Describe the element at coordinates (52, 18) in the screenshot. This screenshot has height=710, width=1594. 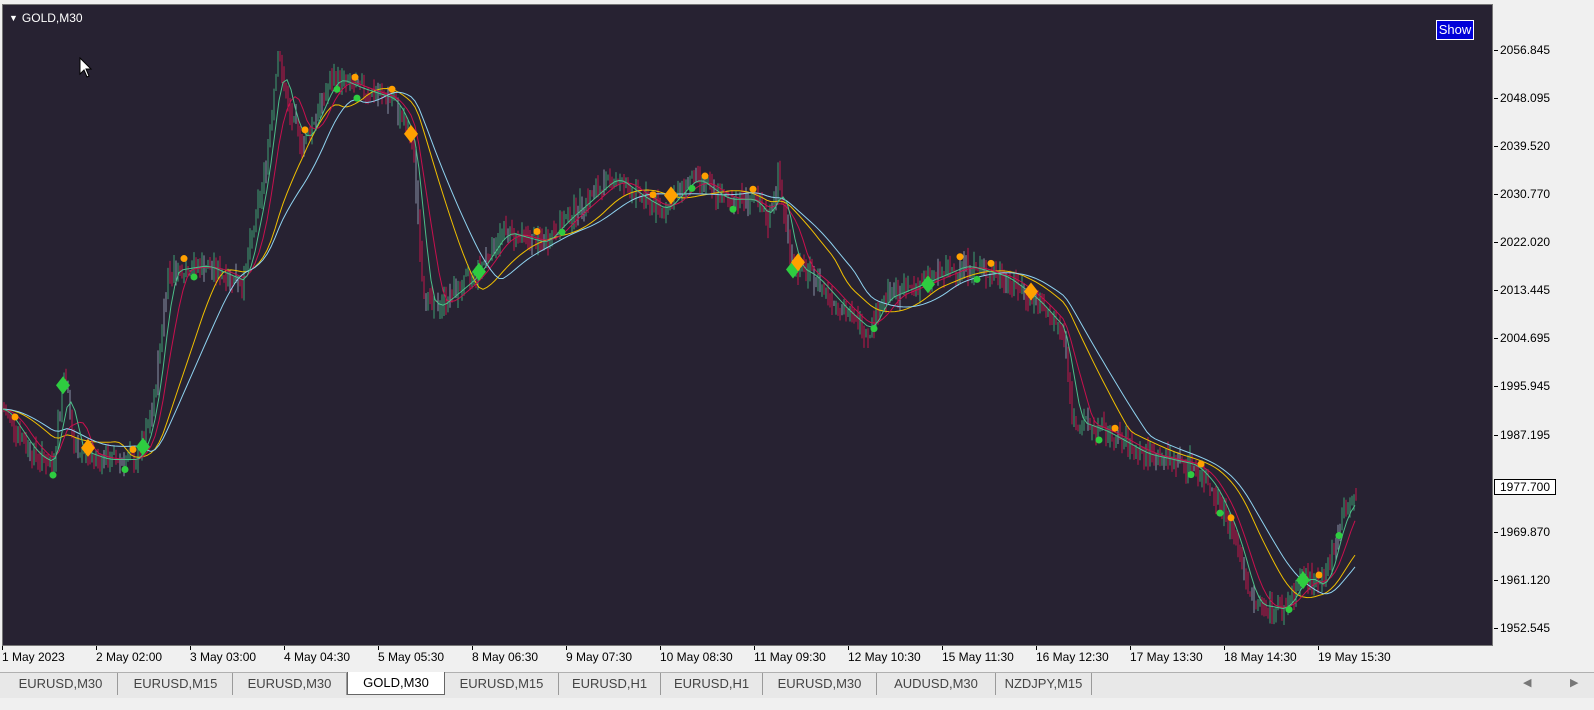
I see `symbol-title-text: GOLD,M30` at that location.